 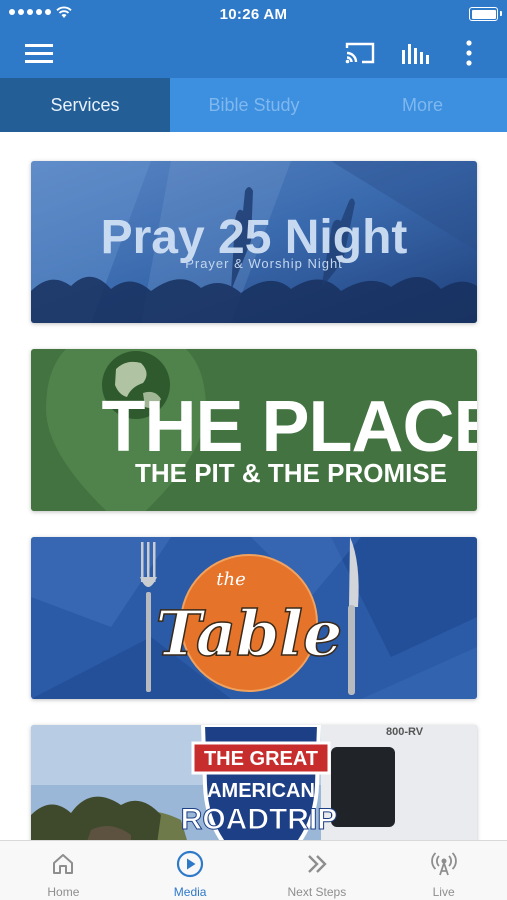 I want to click on nav-media-label: Media, so click(x=190, y=892).